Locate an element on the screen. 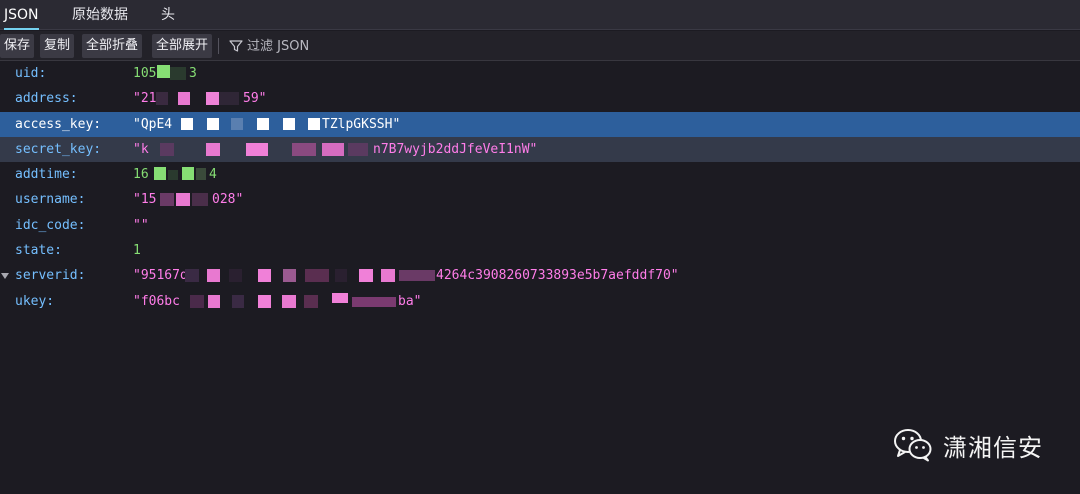 This screenshot has height=494, width=1080. json-value: "15 is located at coordinates (145, 200).